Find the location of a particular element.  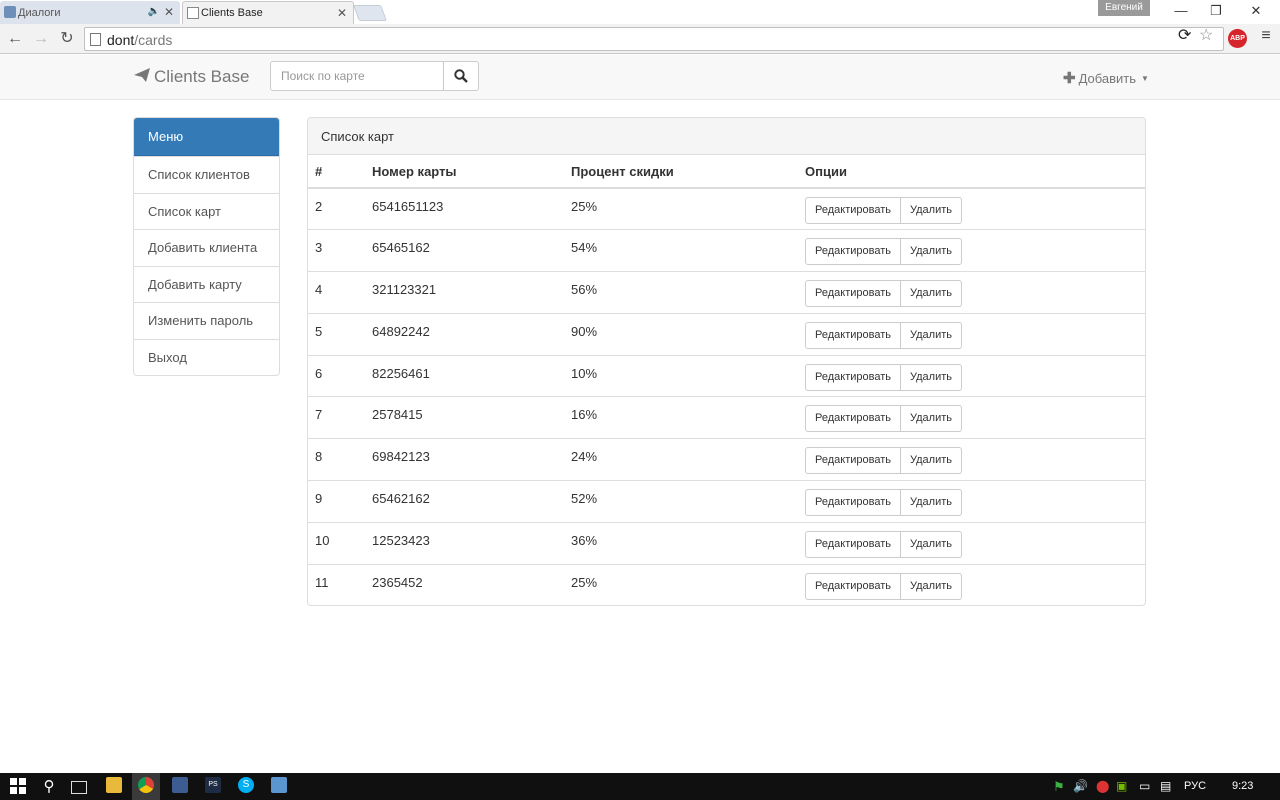

sidebar-item-change-password: Изменить пароль is located at coordinates (206, 320).